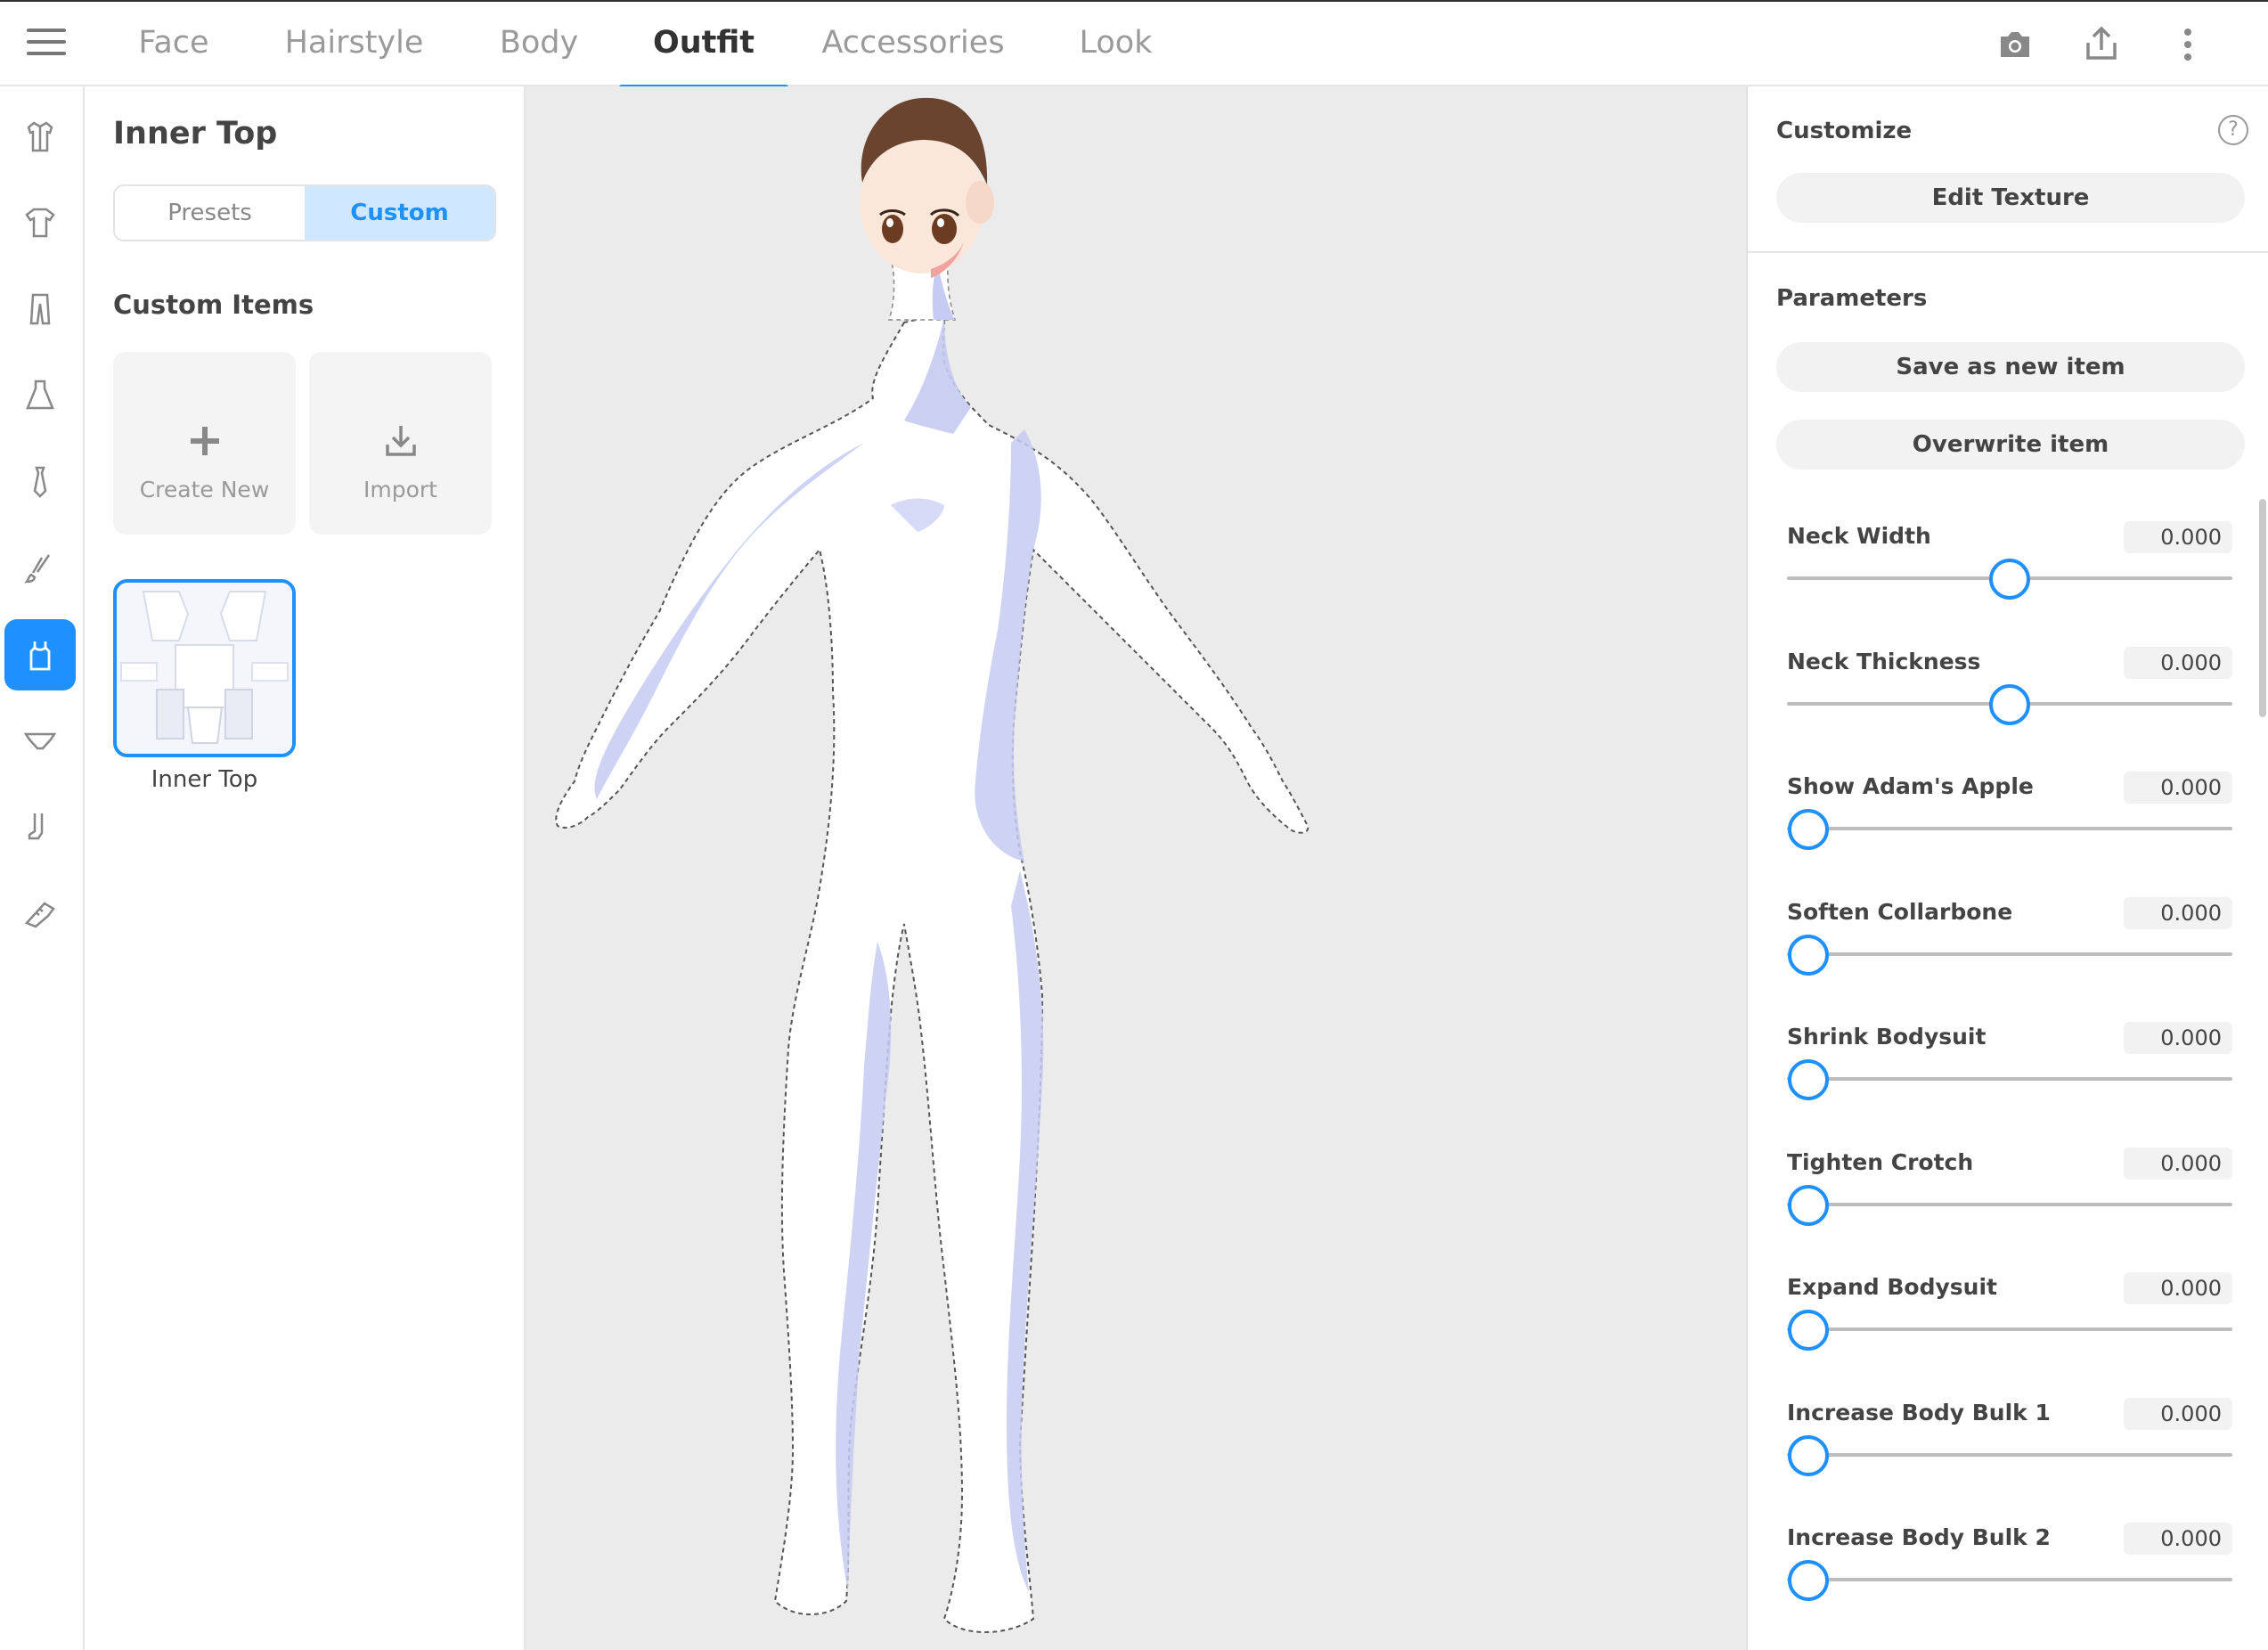 This screenshot has height=1650, width=2268. I want to click on parameter-row: Neck Width 0.000, so click(2010, 575).